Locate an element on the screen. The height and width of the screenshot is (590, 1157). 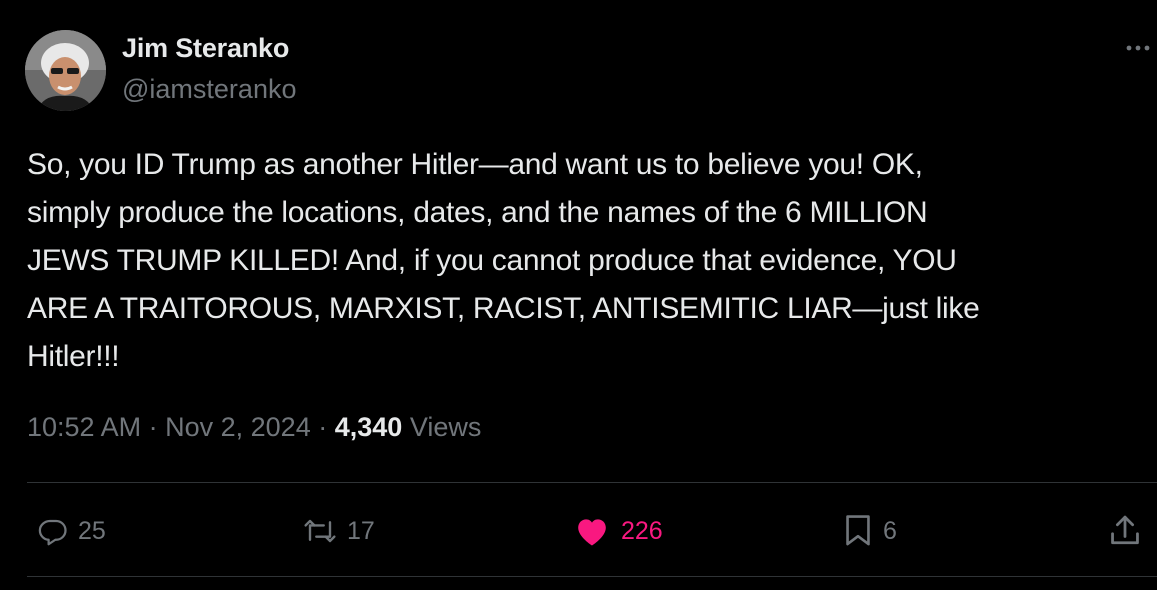
heart-icon is located at coordinates (592, 532).